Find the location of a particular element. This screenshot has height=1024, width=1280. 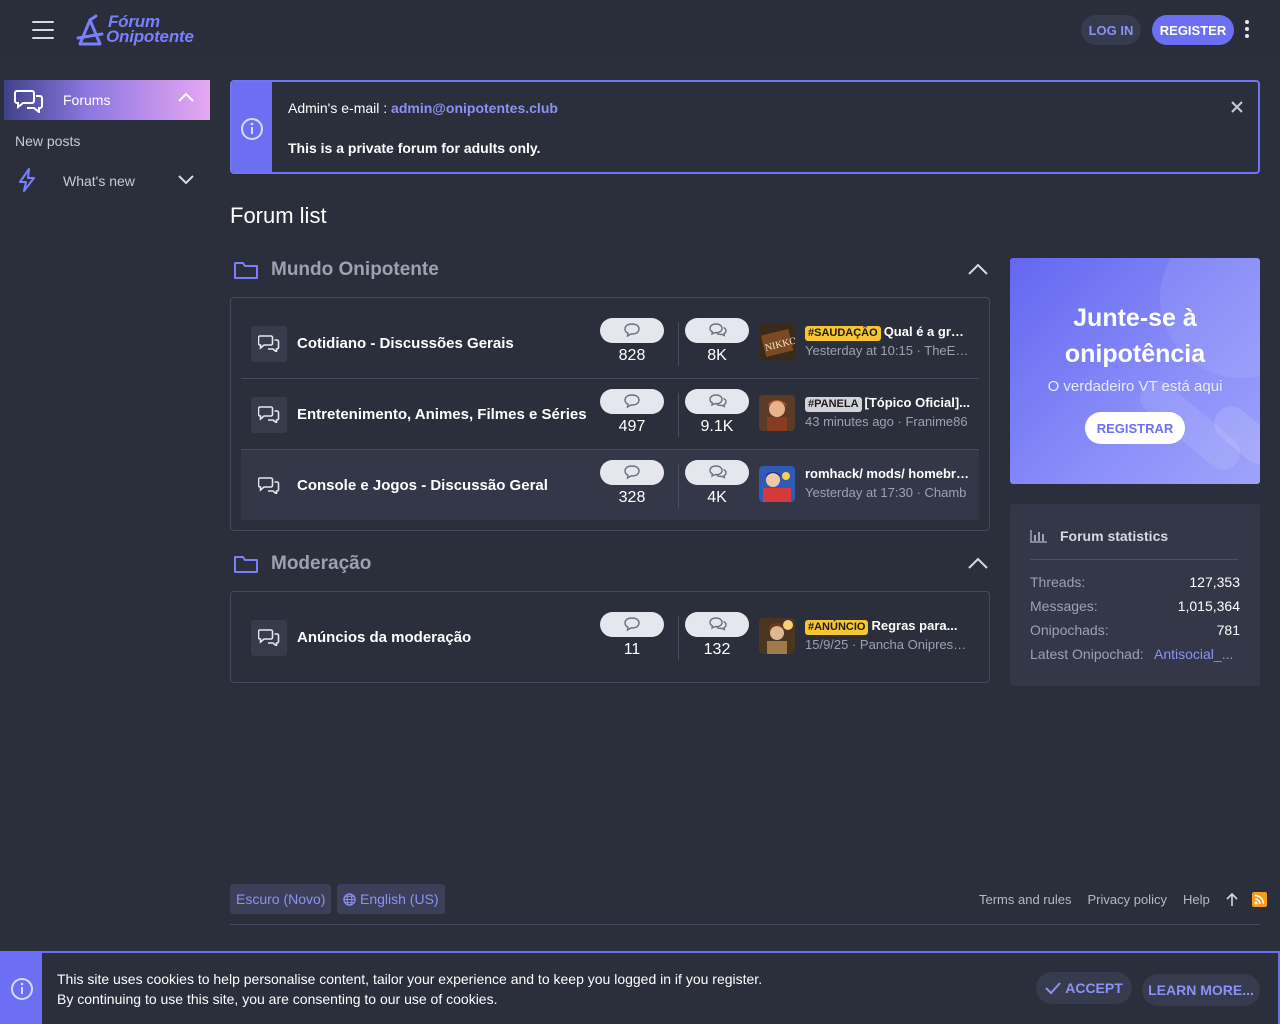

threads-stat: 497 is located at coordinates (632, 414).